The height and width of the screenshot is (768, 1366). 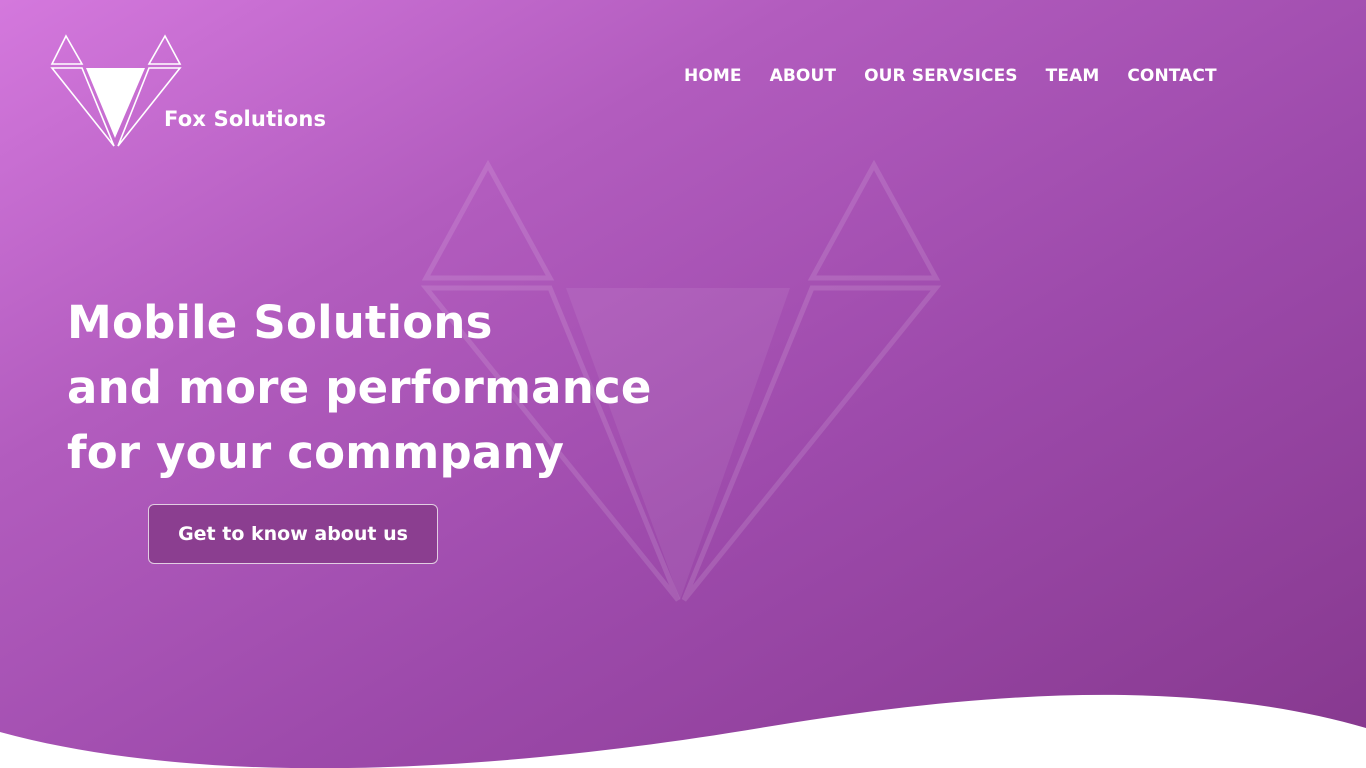 I want to click on hero-headline-line-2: and more performance, so click(x=359, y=387).